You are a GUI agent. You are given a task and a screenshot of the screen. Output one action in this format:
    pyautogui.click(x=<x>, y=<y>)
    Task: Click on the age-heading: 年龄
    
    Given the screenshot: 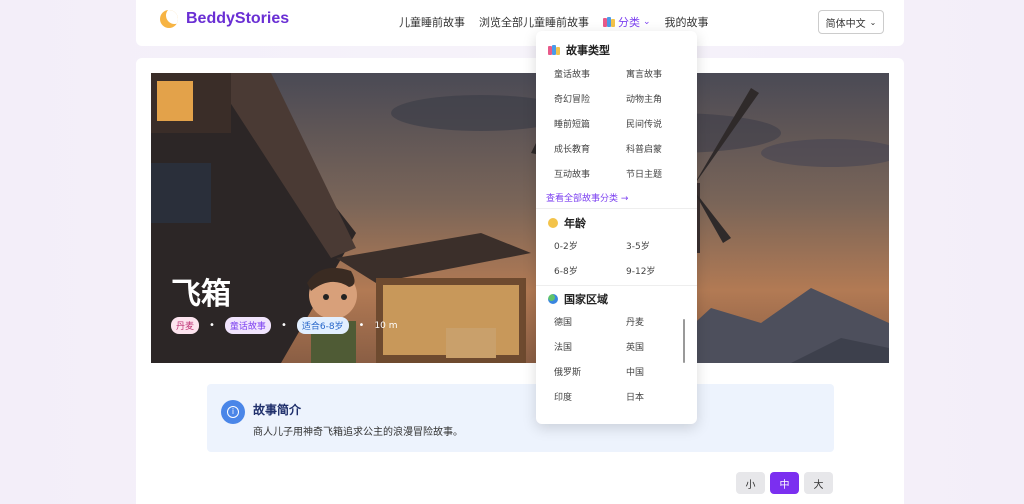 What is the action you would take?
    pyautogui.click(x=567, y=223)
    